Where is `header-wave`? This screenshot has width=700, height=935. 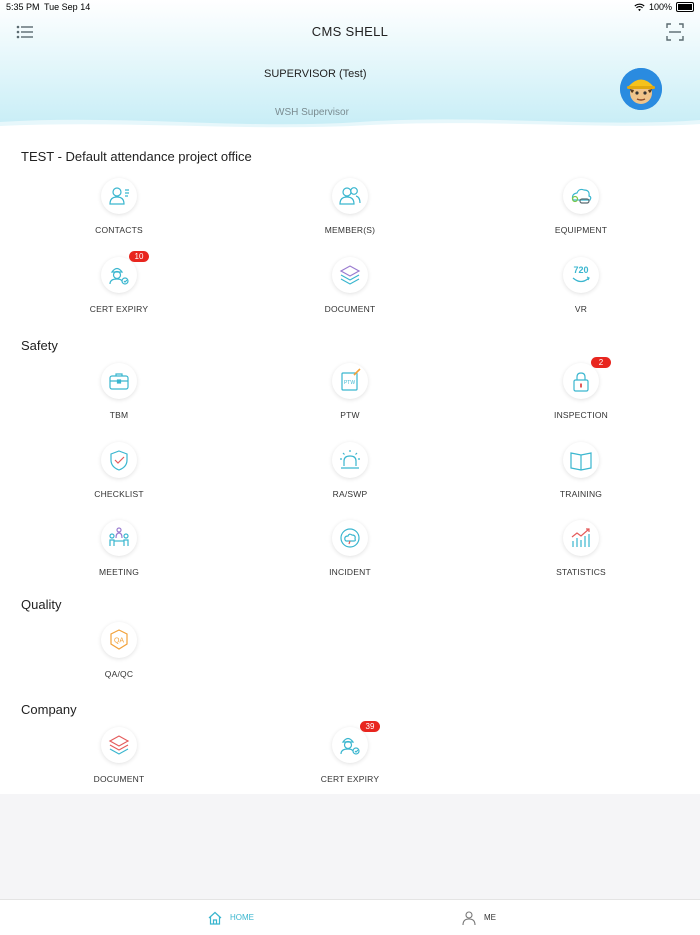
header-wave is located at coordinates (350, 124).